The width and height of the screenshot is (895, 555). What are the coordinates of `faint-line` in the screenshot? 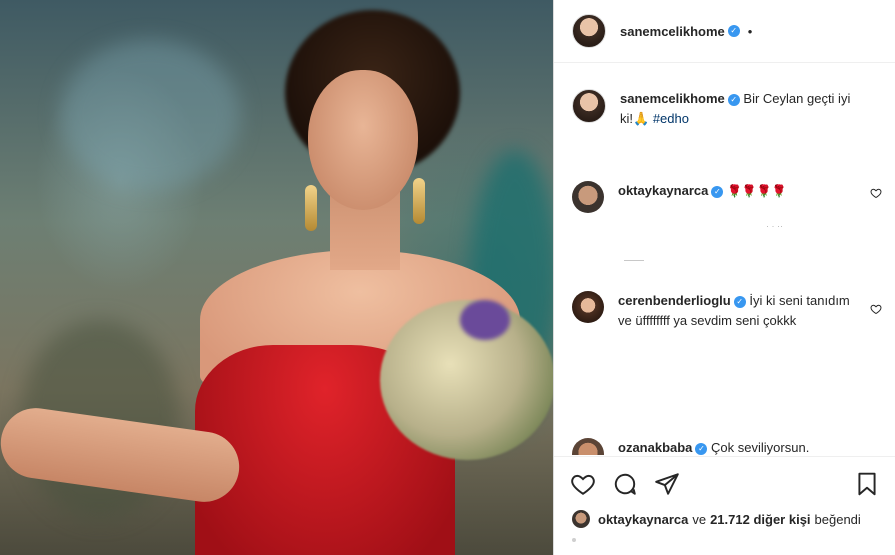 It's located at (634, 260).